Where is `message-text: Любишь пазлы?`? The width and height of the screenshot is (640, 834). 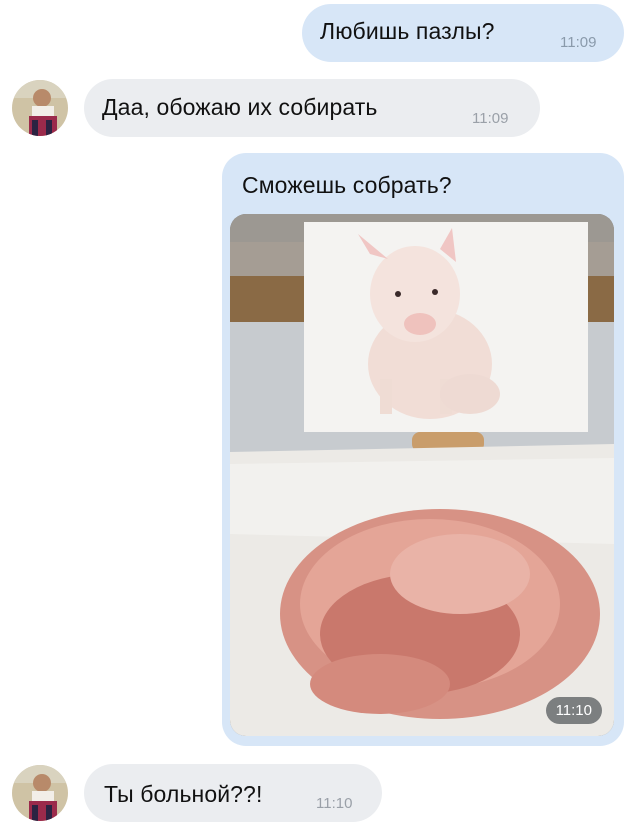
message-text: Любишь пазлы? is located at coordinates (407, 31).